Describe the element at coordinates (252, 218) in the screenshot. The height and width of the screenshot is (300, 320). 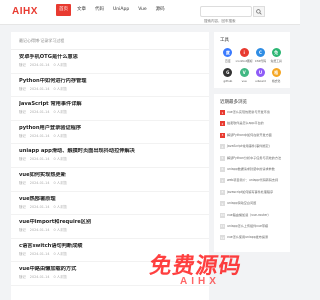
I see `recent-item: 10 vue路由懒加载（vue-router）` at that location.